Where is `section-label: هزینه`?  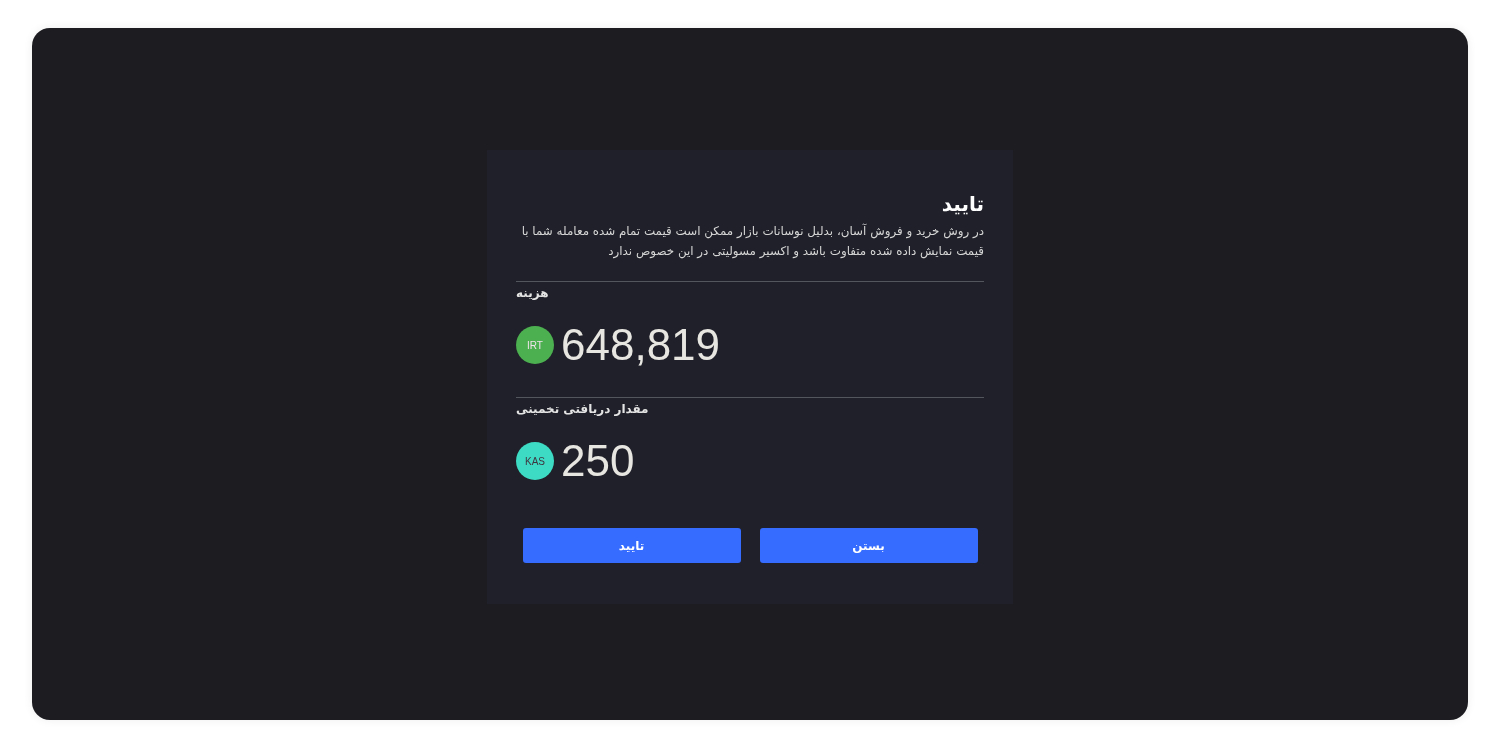
section-label: هزینه is located at coordinates (532, 293).